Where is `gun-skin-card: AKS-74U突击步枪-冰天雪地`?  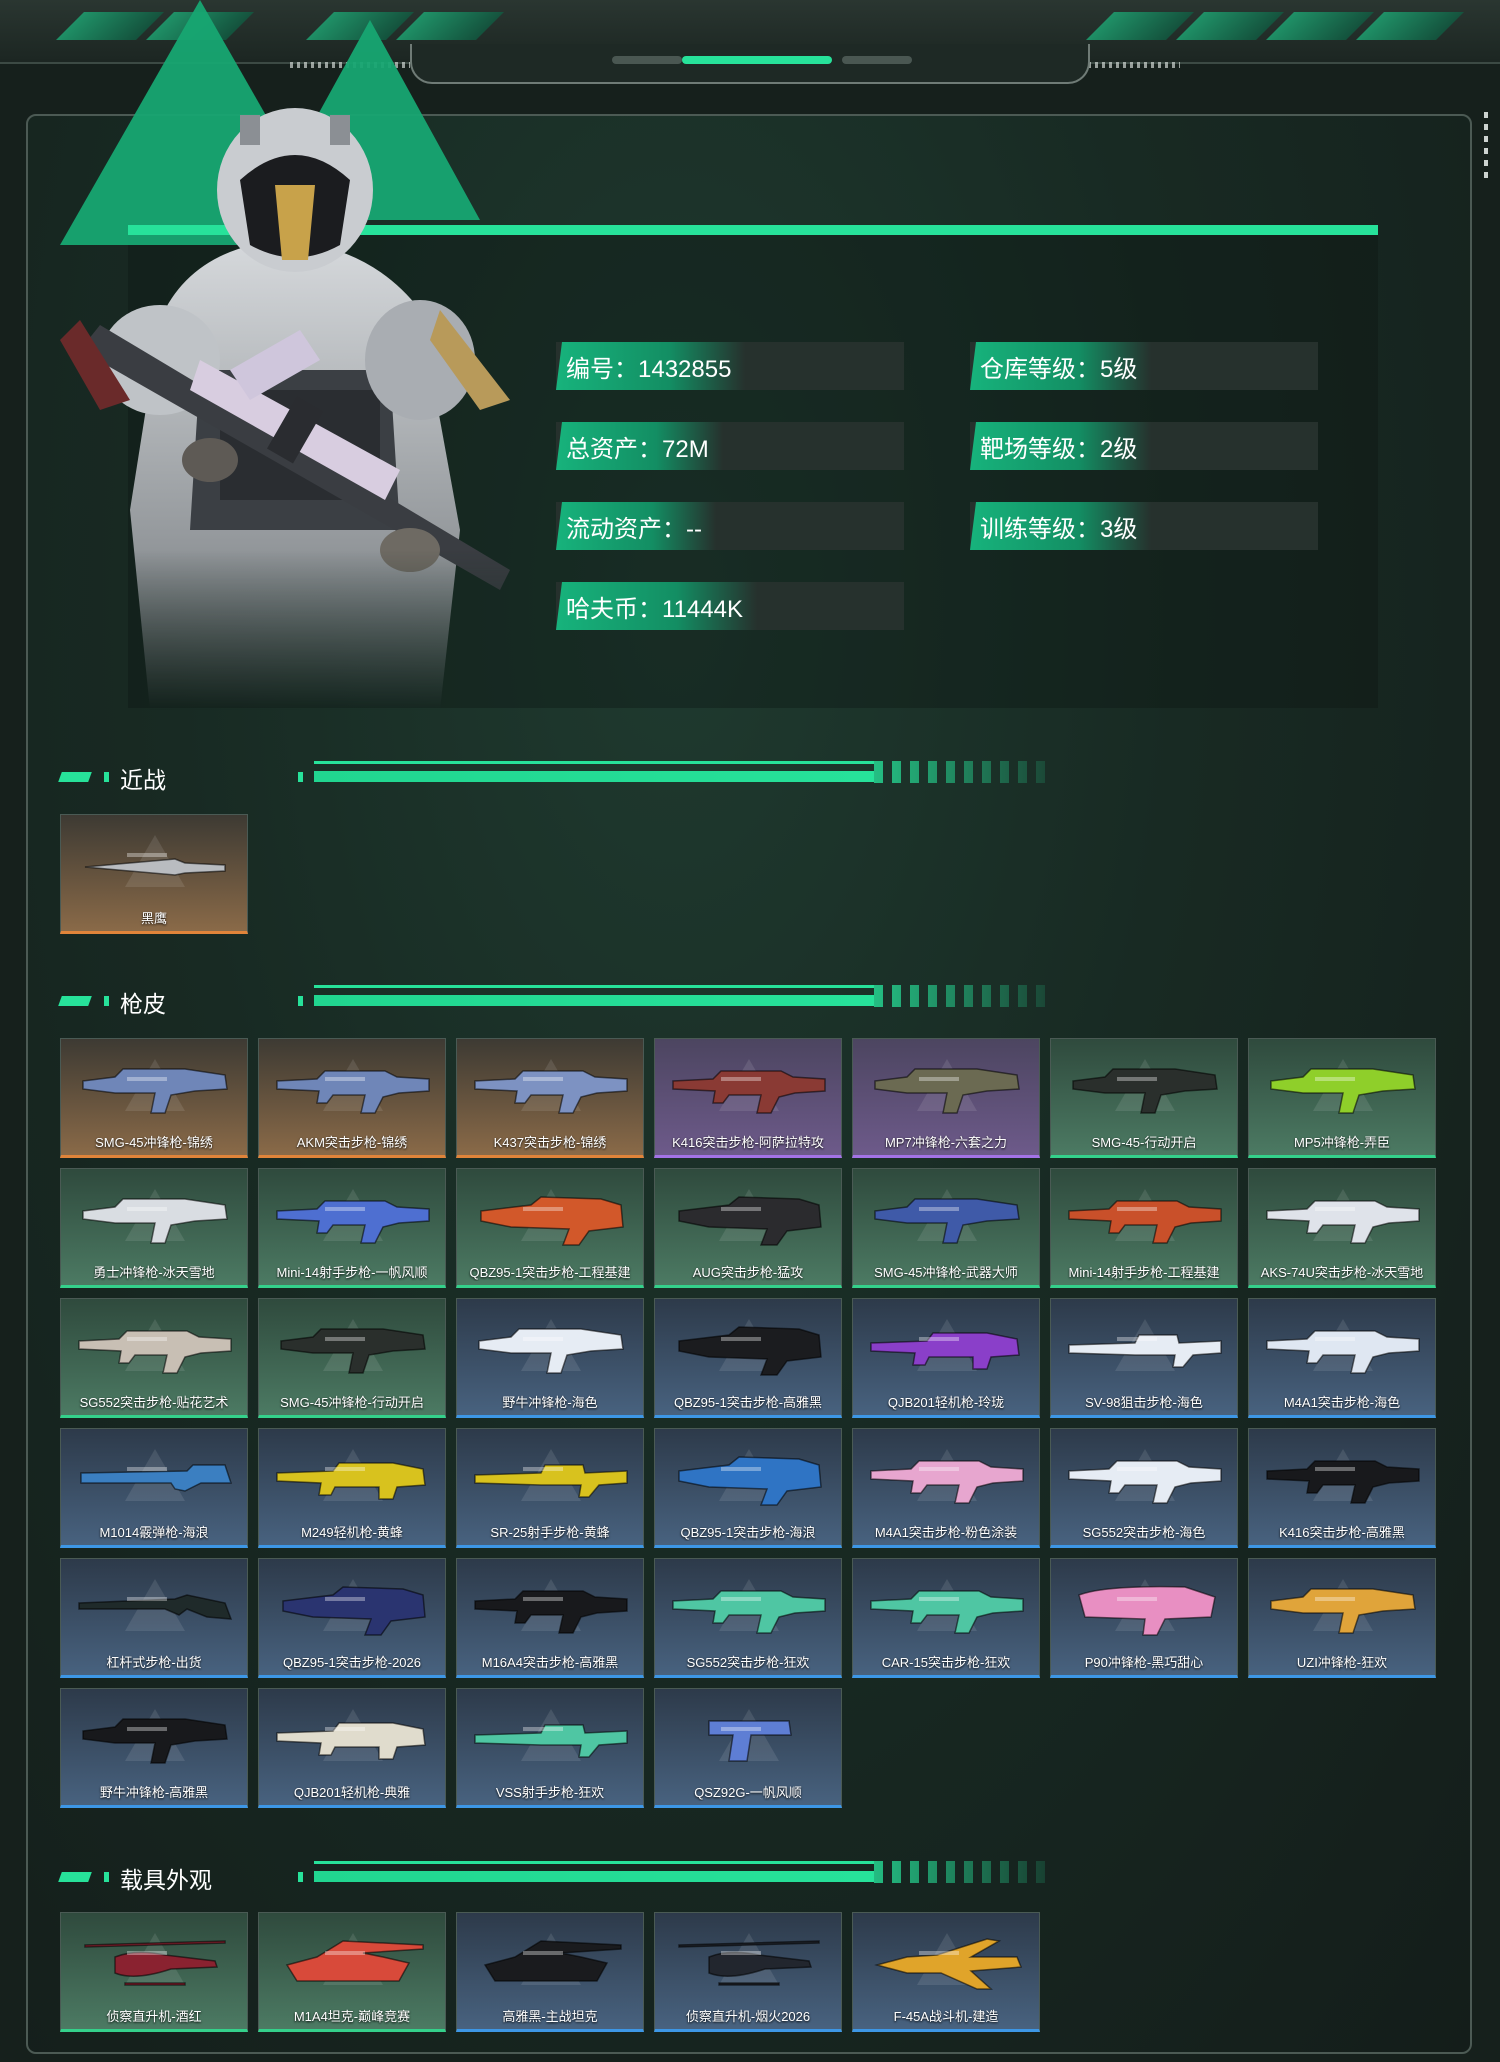 gun-skin-card: AKS-74U突击步枪-冰天雪地 is located at coordinates (1342, 1228).